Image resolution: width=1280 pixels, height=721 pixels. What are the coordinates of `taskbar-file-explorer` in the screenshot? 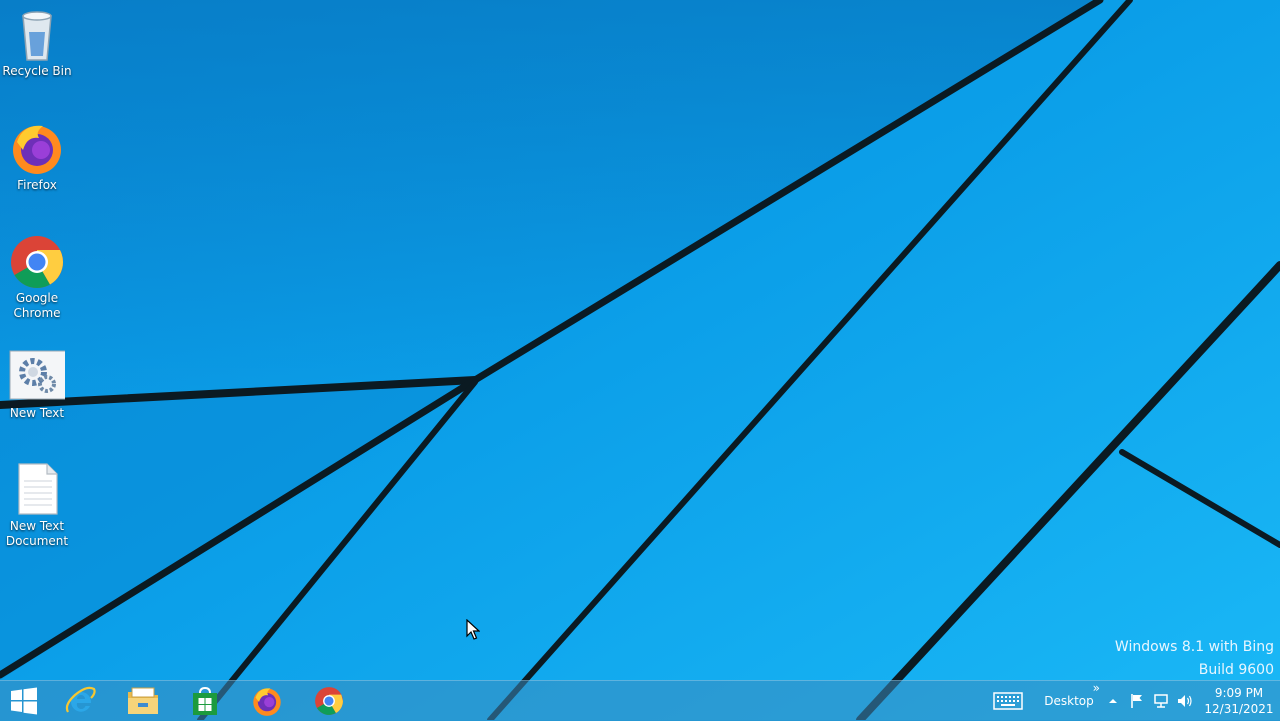 It's located at (143, 701).